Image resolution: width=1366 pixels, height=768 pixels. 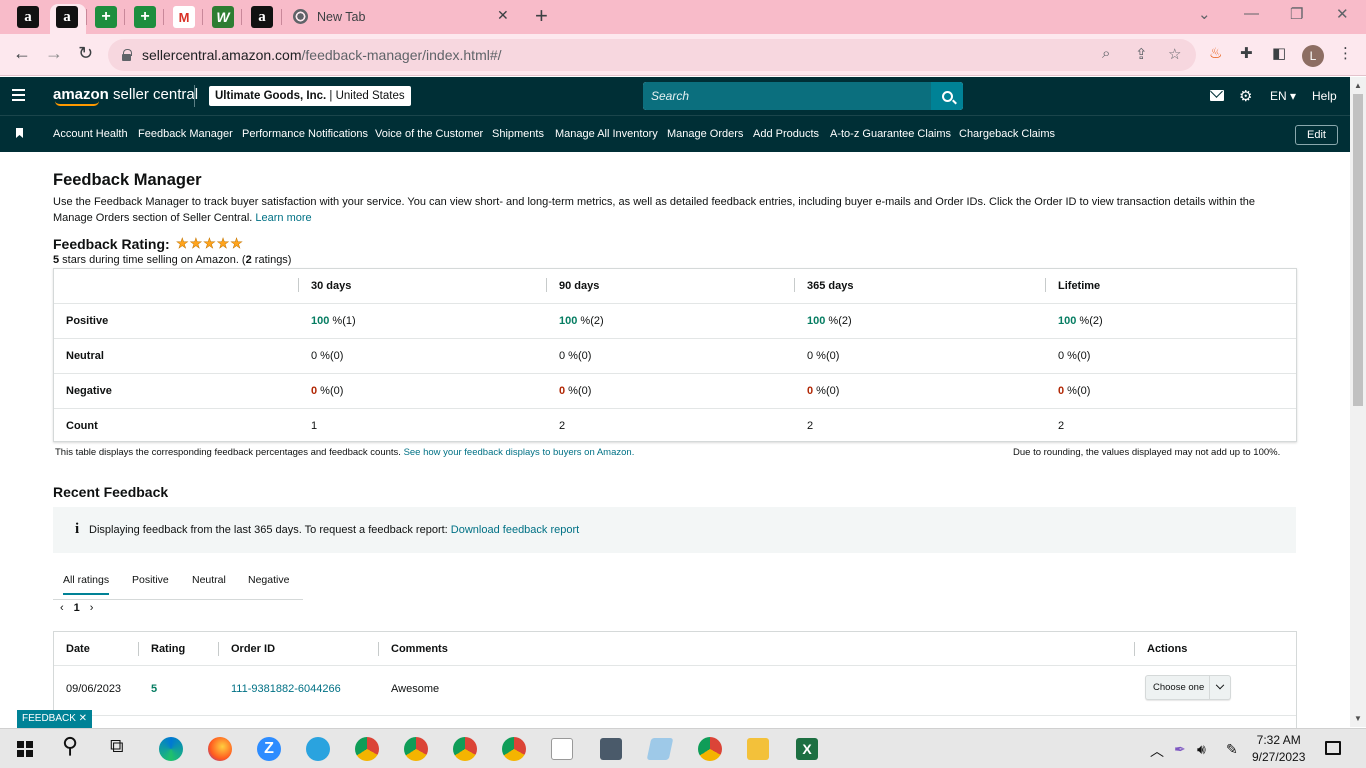 I want to click on firefox-icon, so click(x=220, y=749).